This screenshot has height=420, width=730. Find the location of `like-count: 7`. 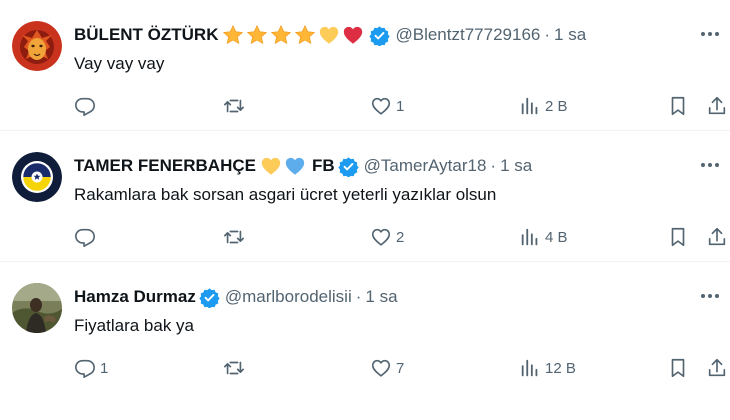

like-count: 7 is located at coordinates (400, 368).